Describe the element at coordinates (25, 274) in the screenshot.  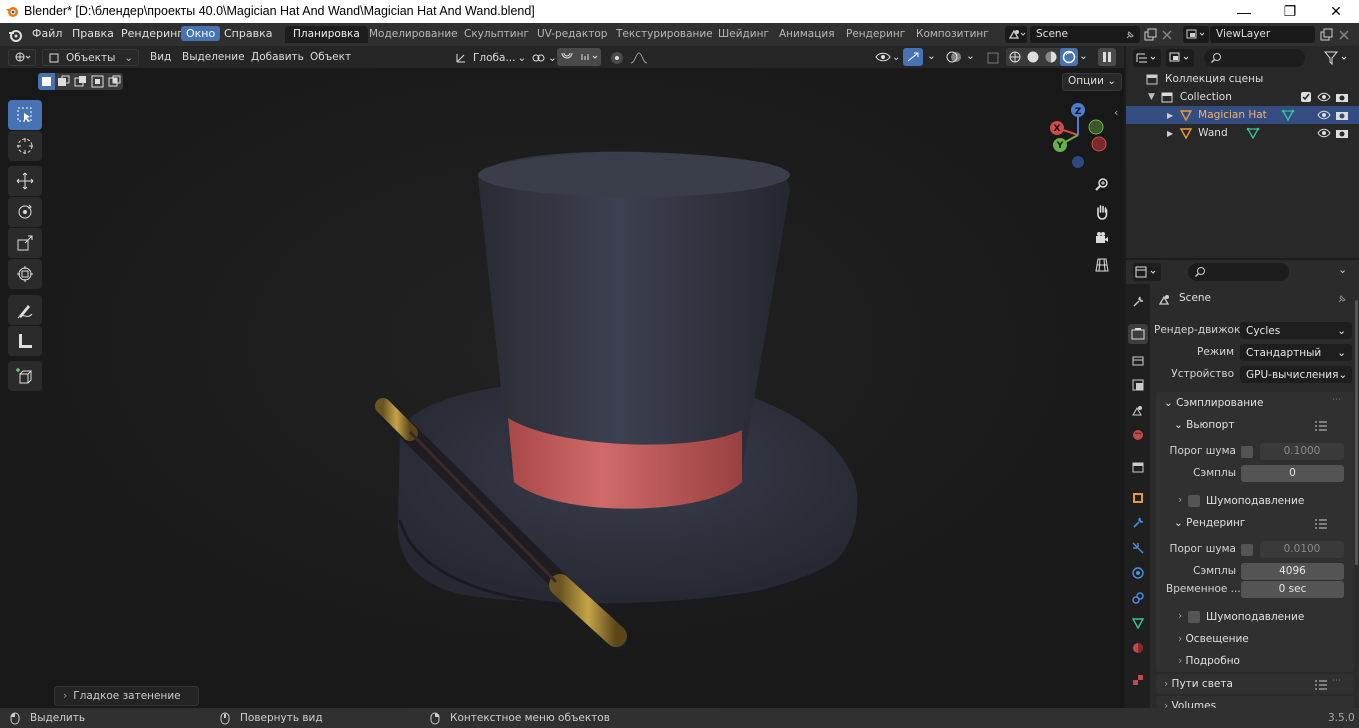
I see `tool-transform` at that location.